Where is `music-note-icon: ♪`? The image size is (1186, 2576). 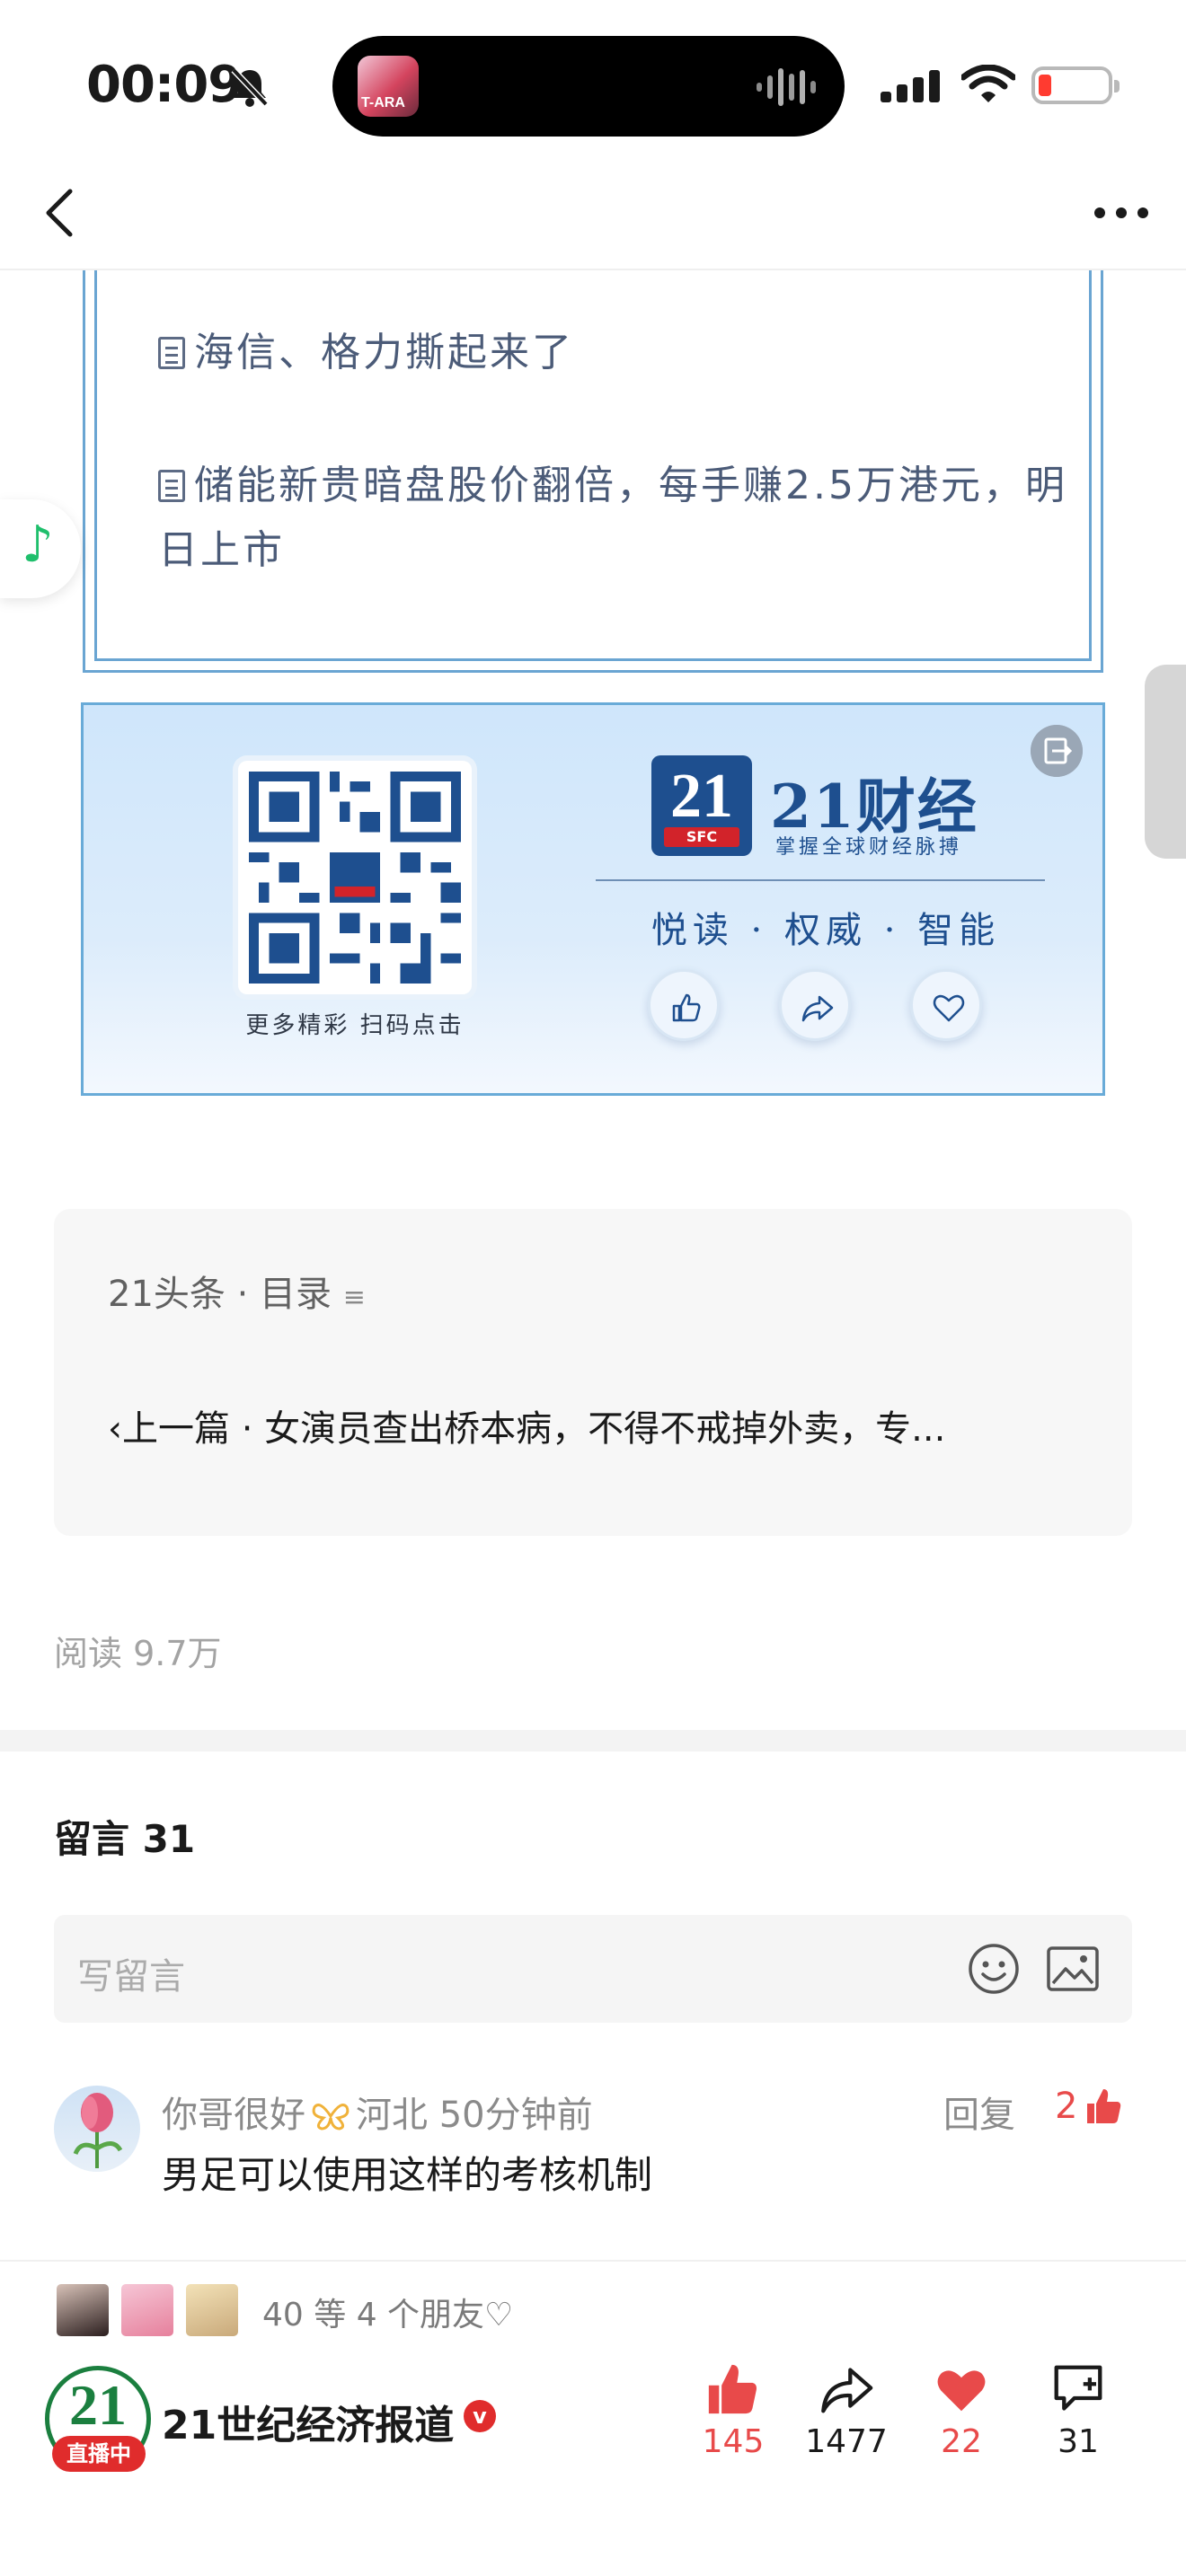 music-note-icon: ♪ is located at coordinates (38, 545).